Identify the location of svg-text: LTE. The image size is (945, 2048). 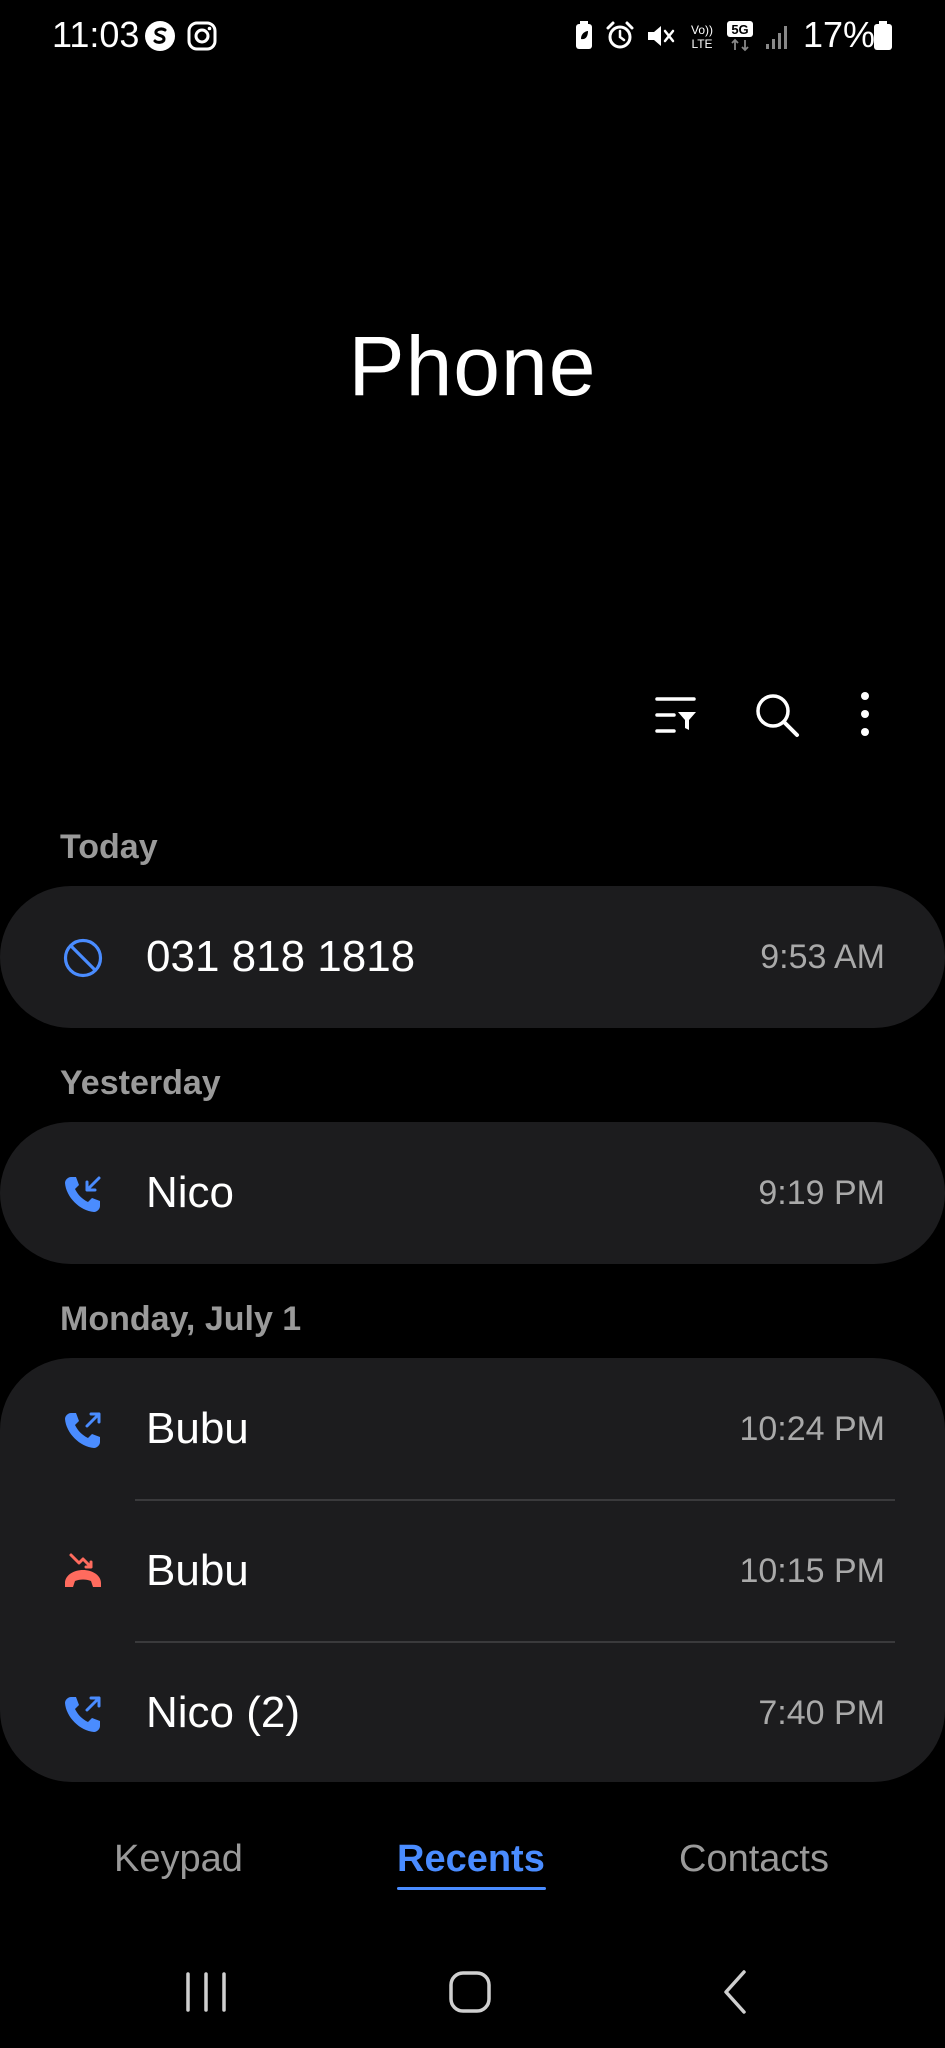
(701, 44).